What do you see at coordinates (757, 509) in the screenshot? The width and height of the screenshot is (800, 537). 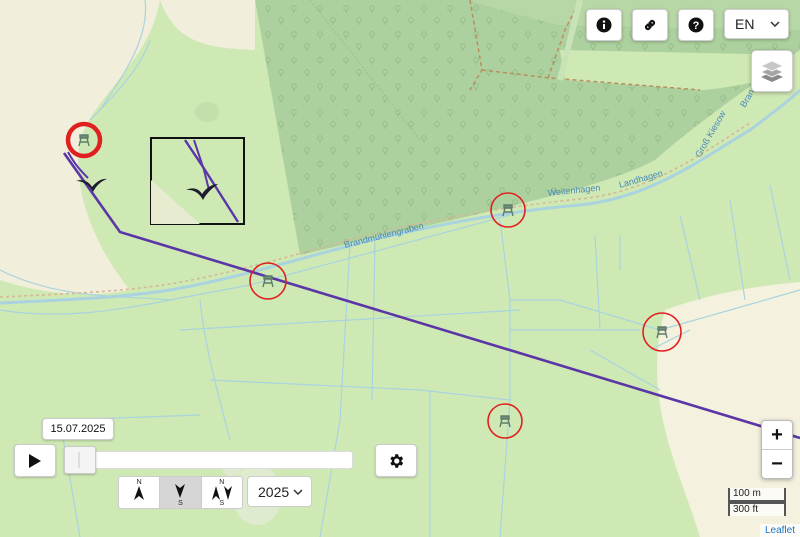 I see `scale-imperial: 300 ft` at bounding box center [757, 509].